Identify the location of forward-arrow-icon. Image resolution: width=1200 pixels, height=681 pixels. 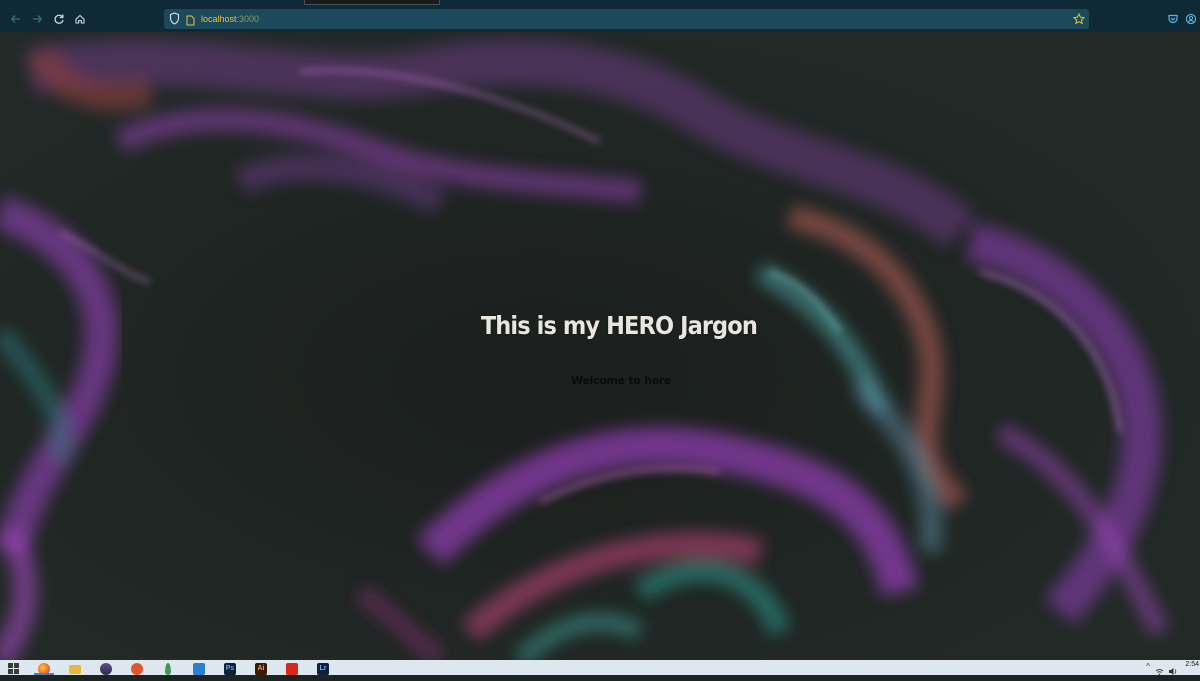
(37, 19).